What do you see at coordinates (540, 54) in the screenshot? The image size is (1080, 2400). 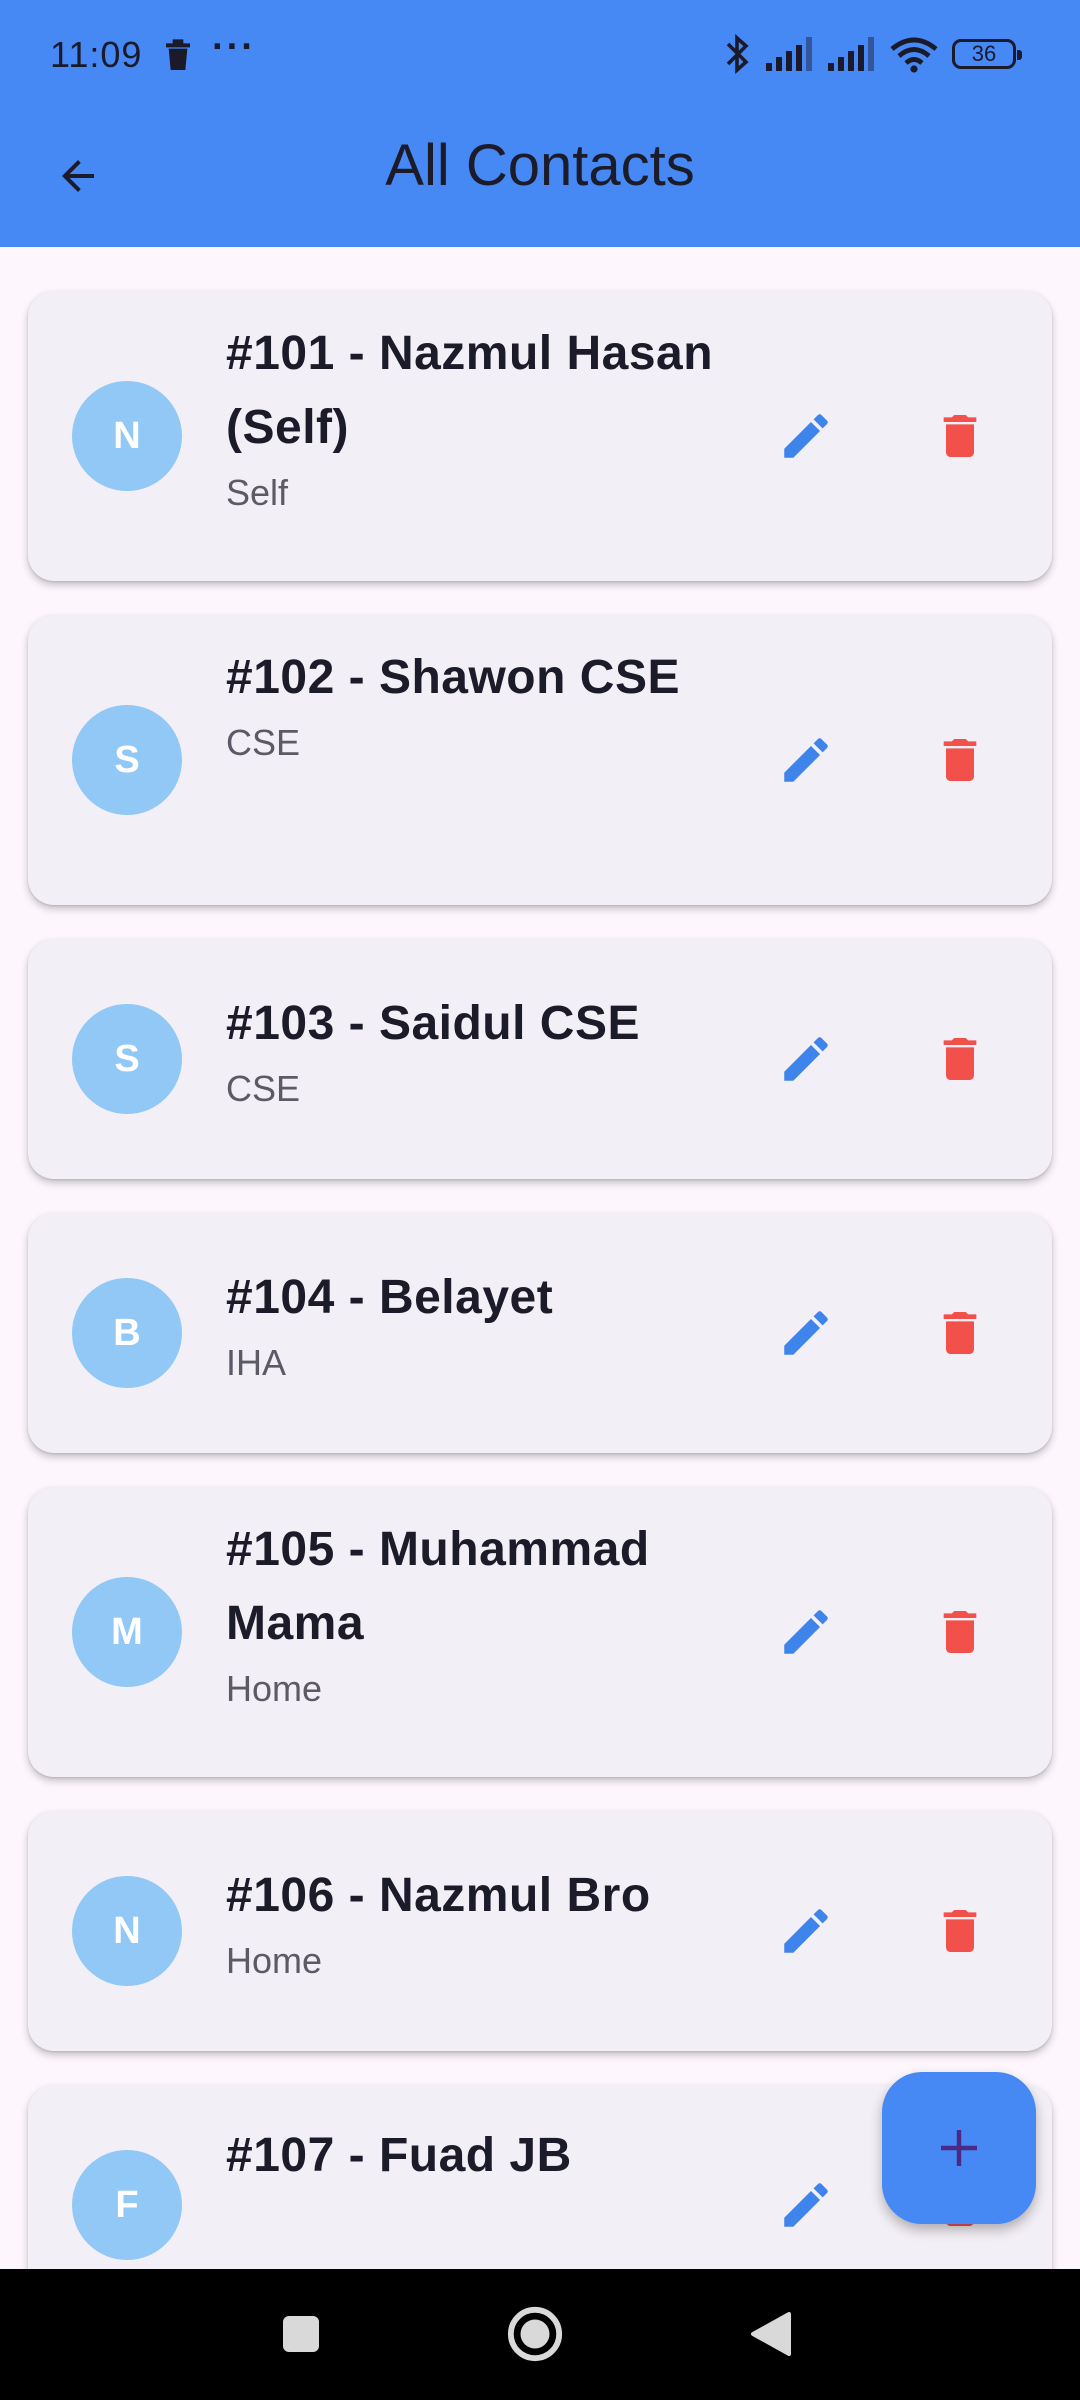 I see `status-bar: 11:09 ··· 36` at bounding box center [540, 54].